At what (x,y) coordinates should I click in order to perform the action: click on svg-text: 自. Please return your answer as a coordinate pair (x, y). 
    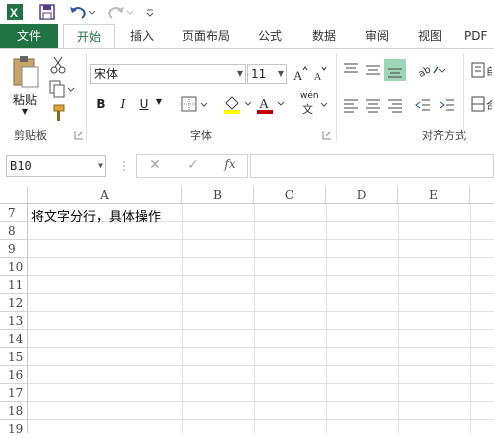
    Looking at the image, I should click on (489, 71).